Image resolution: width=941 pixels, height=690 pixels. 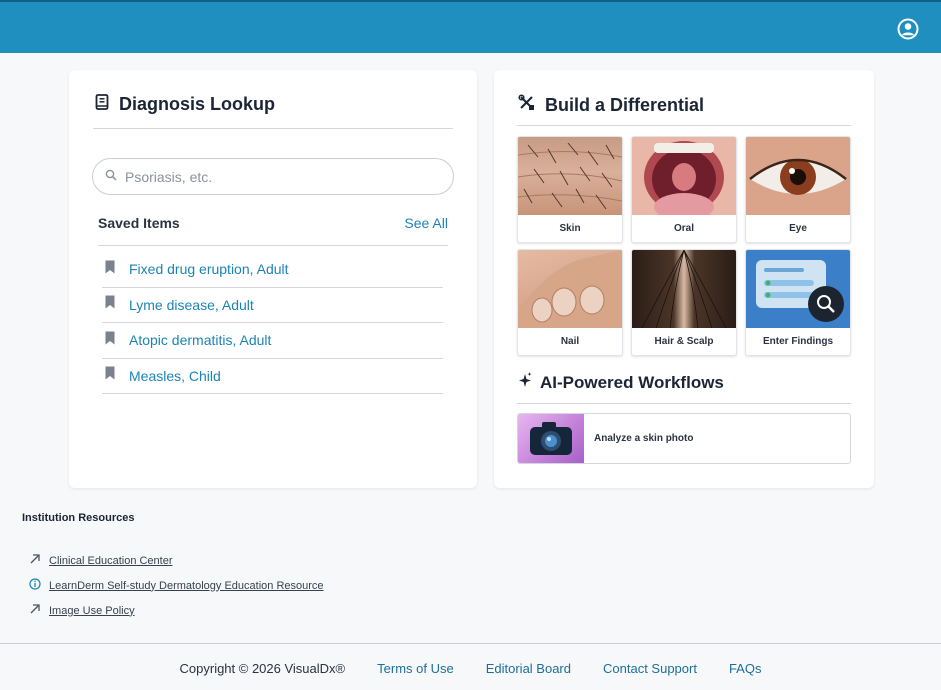 What do you see at coordinates (644, 438) in the screenshot?
I see `workflow-label: Analyze a skin photo` at bounding box center [644, 438].